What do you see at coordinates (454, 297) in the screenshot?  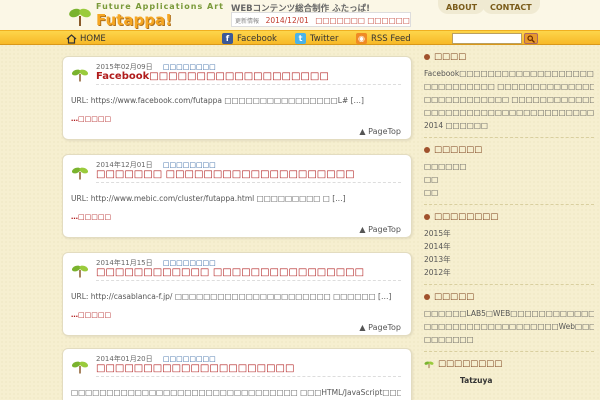 I see `heading-label: □□□□□` at bounding box center [454, 297].